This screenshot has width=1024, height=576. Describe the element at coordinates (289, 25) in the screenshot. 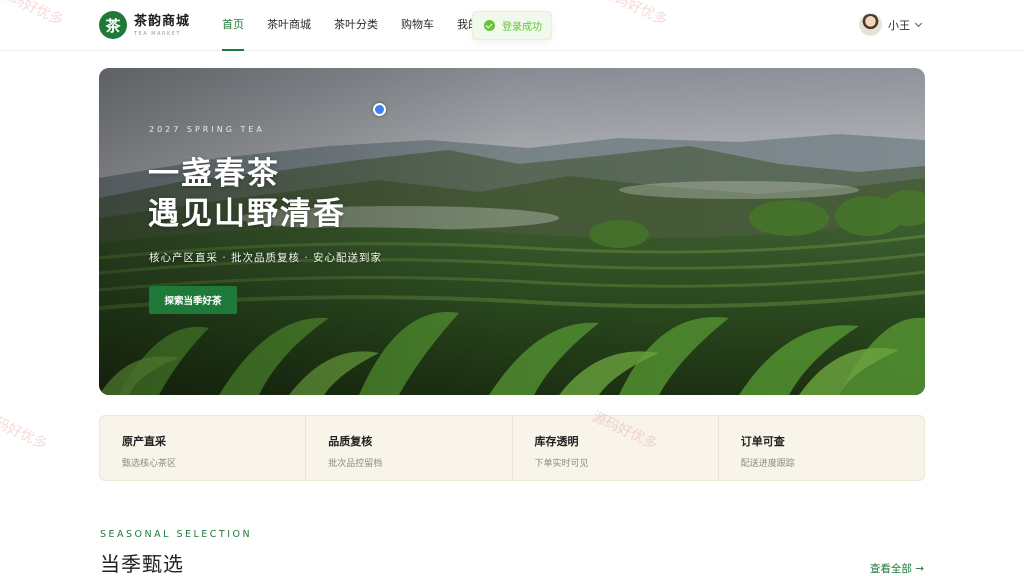

I see `nav-tea-market: 茶叶商城` at that location.